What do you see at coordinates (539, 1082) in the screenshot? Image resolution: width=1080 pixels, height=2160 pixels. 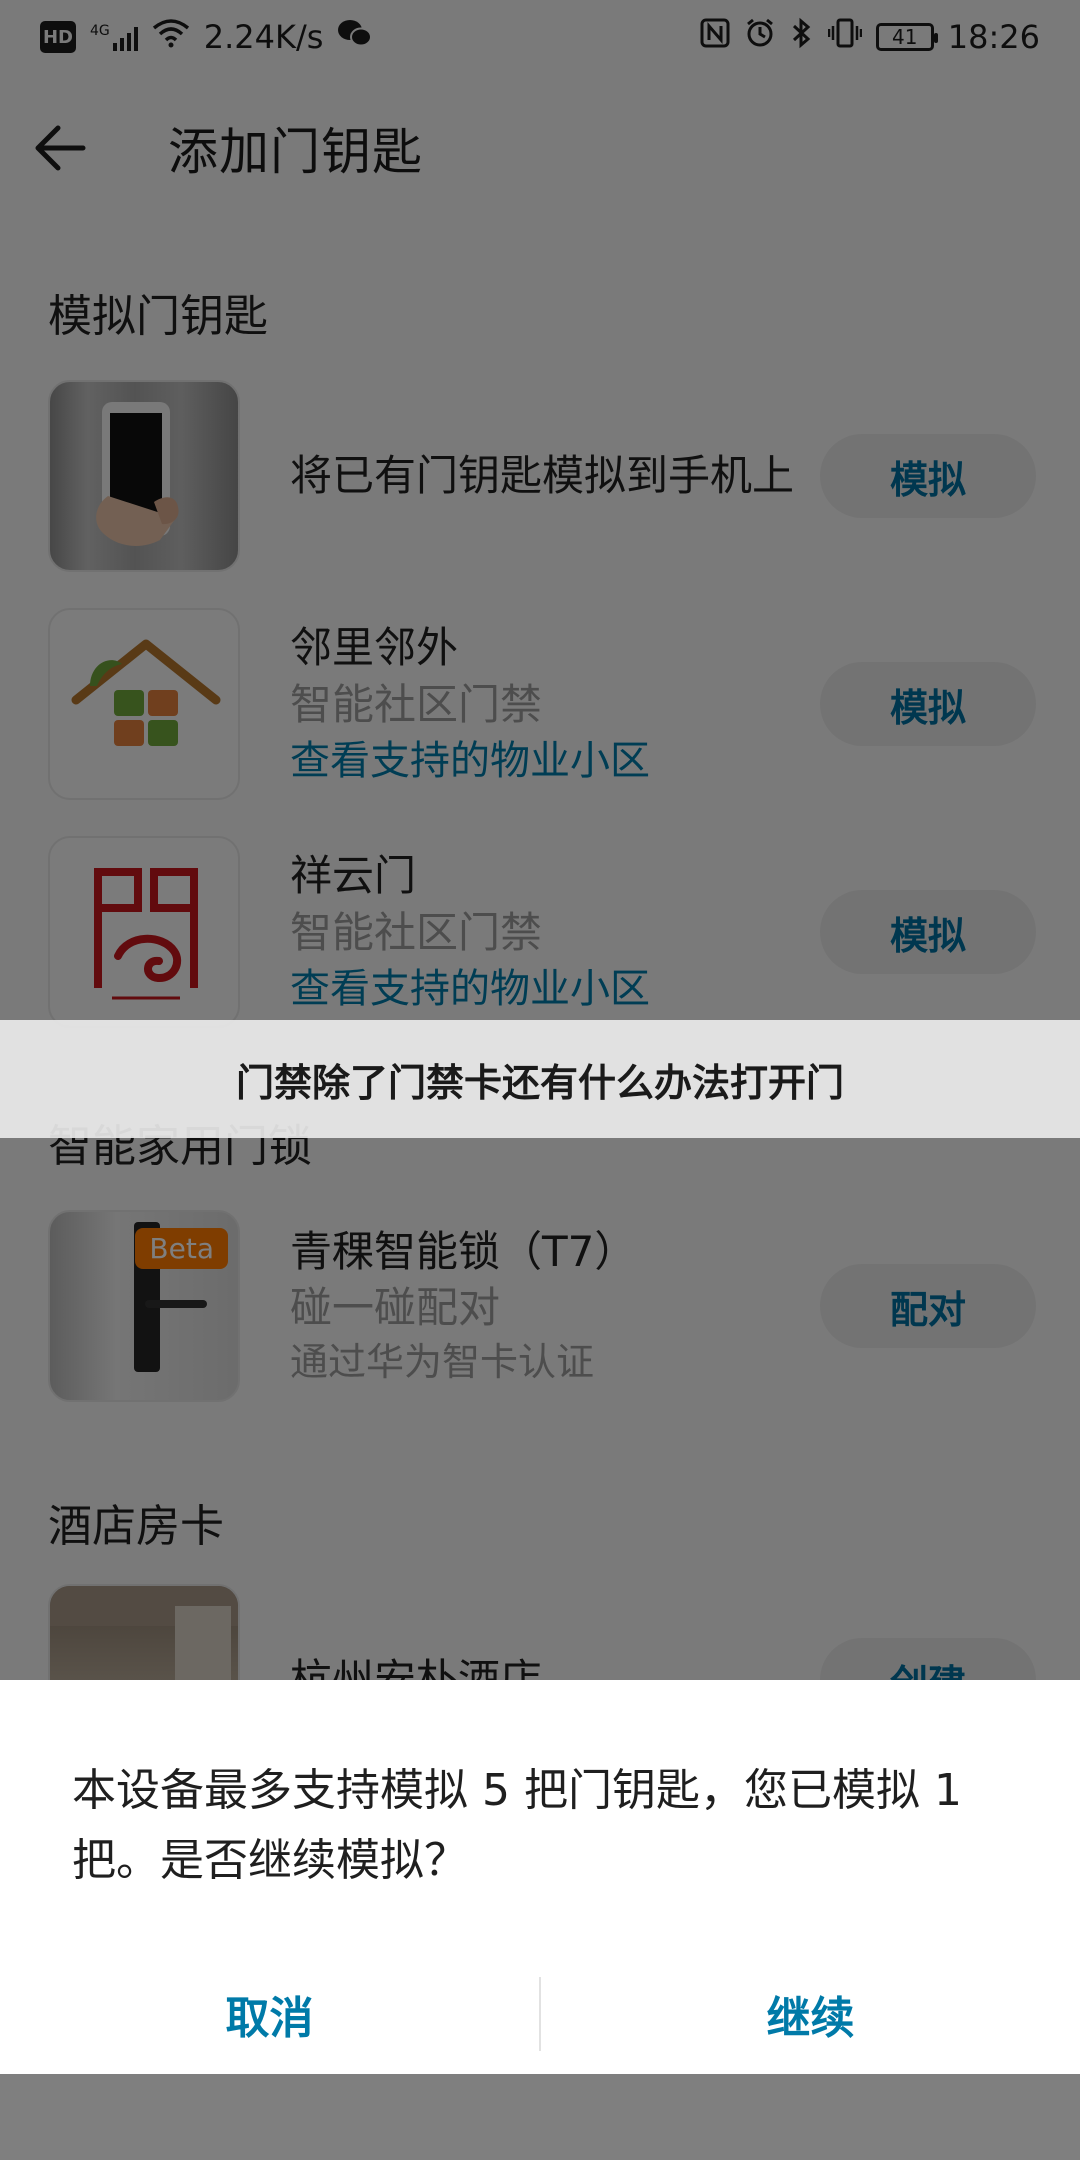 I see `overlay-banner-text: 门禁除了门禁卡还有什么办法打开门` at bounding box center [539, 1082].